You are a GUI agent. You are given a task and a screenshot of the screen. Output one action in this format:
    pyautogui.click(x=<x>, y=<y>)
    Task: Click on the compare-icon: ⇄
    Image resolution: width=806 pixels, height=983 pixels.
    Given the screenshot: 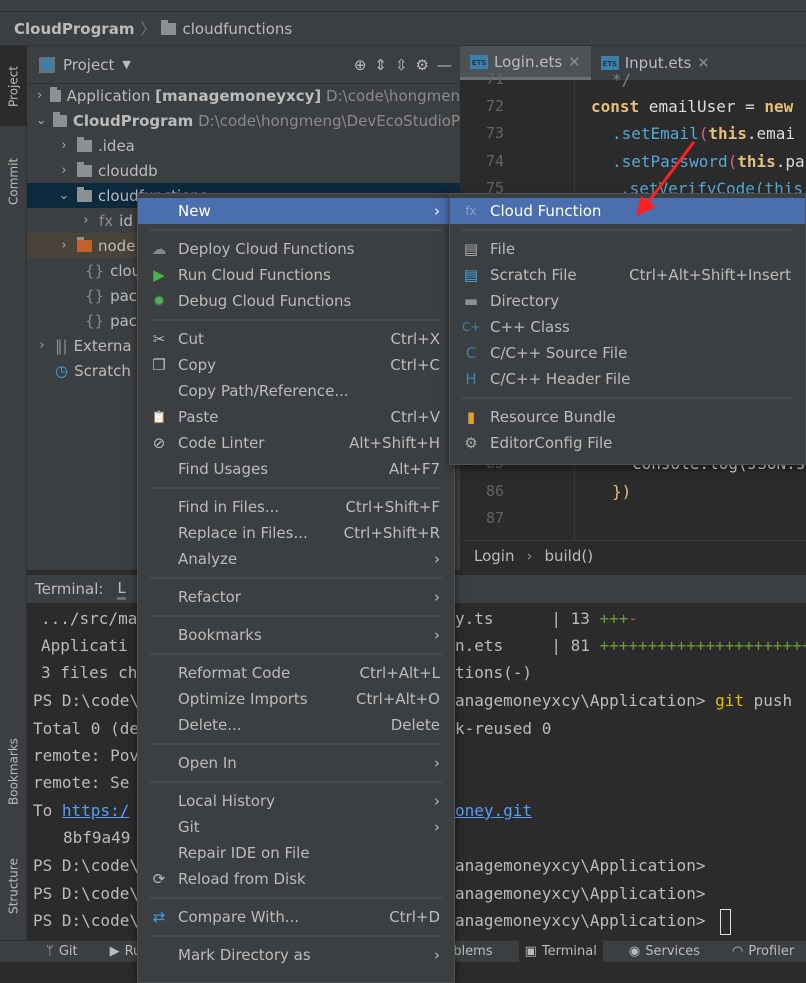 What is the action you would take?
    pyautogui.click(x=159, y=917)
    